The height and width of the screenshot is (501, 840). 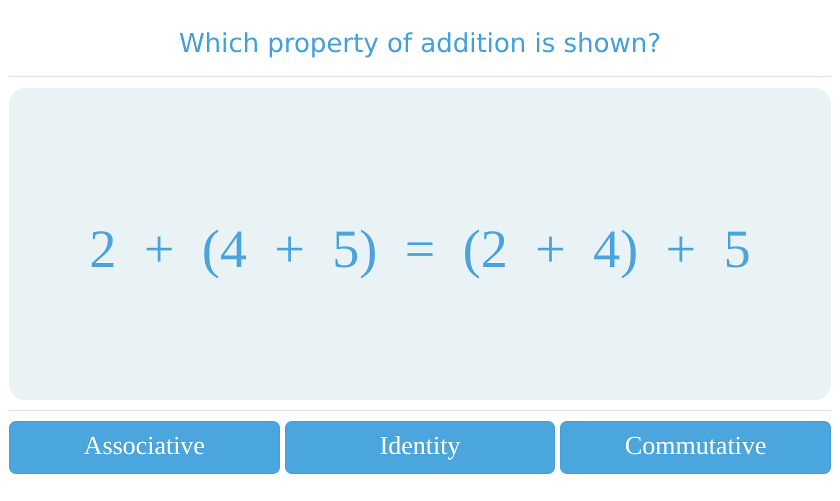 I want to click on answer-button: Associative, so click(x=144, y=447).